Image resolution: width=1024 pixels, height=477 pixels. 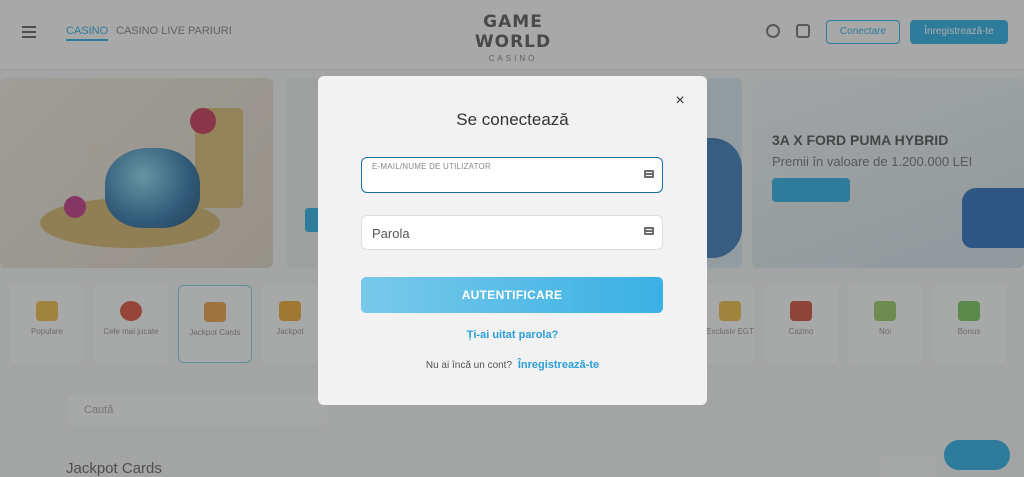 What do you see at coordinates (512, 119) in the screenshot?
I see `modal-title: Se conectează` at bounding box center [512, 119].